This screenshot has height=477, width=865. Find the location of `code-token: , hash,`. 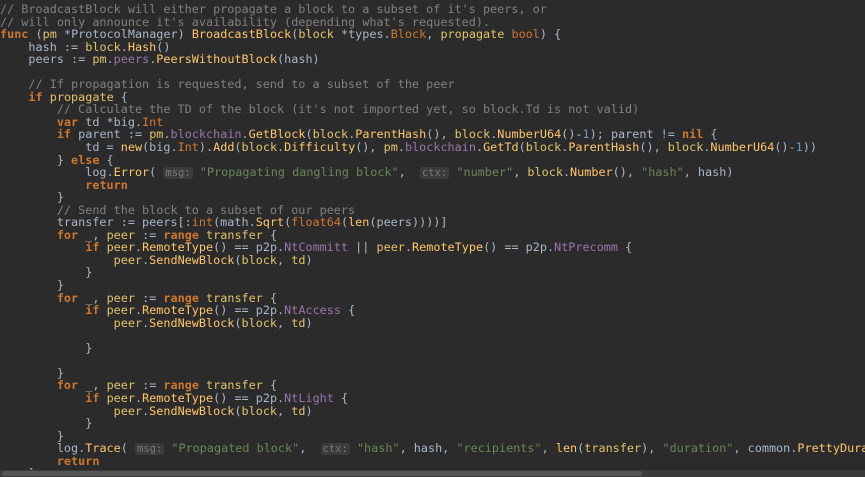

code-token: , hash, is located at coordinates (428, 448).